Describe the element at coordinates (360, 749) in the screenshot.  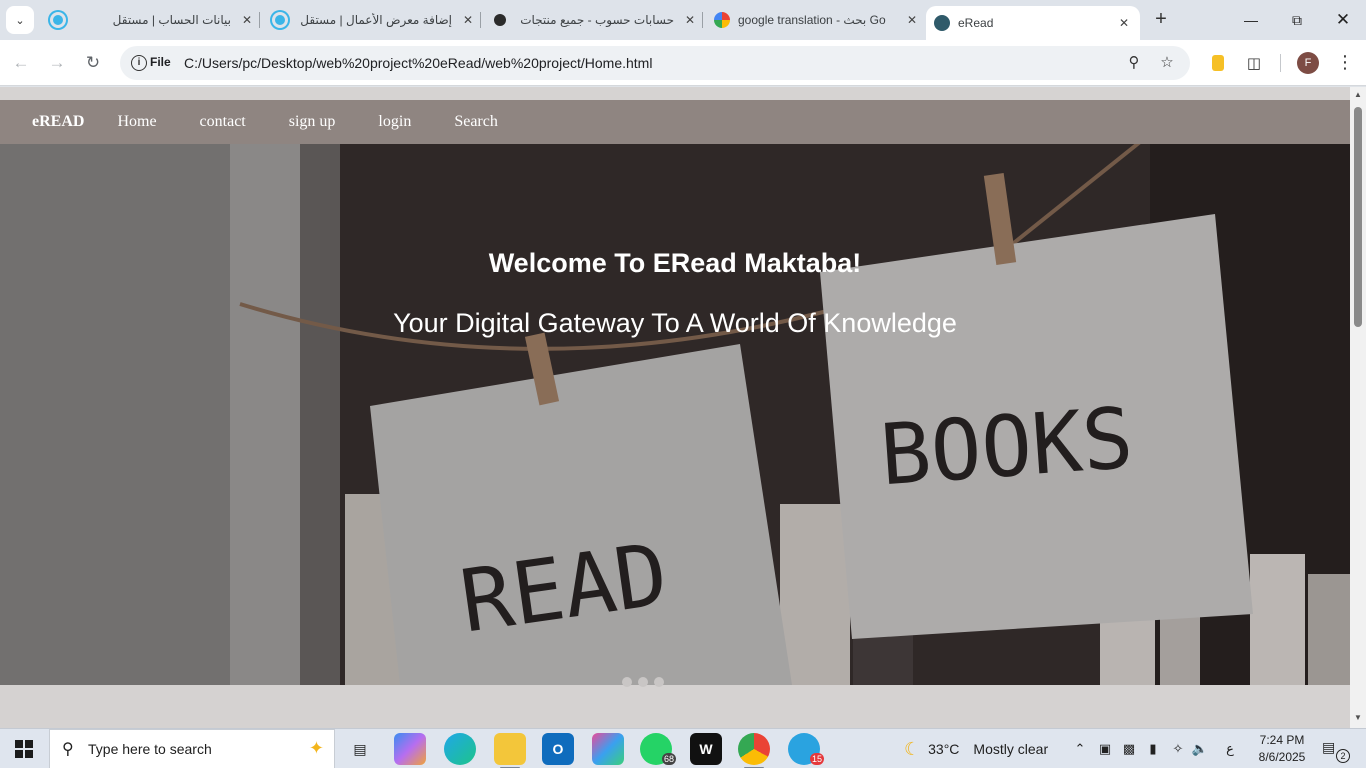
I see `task-view-icon: ▤` at that location.